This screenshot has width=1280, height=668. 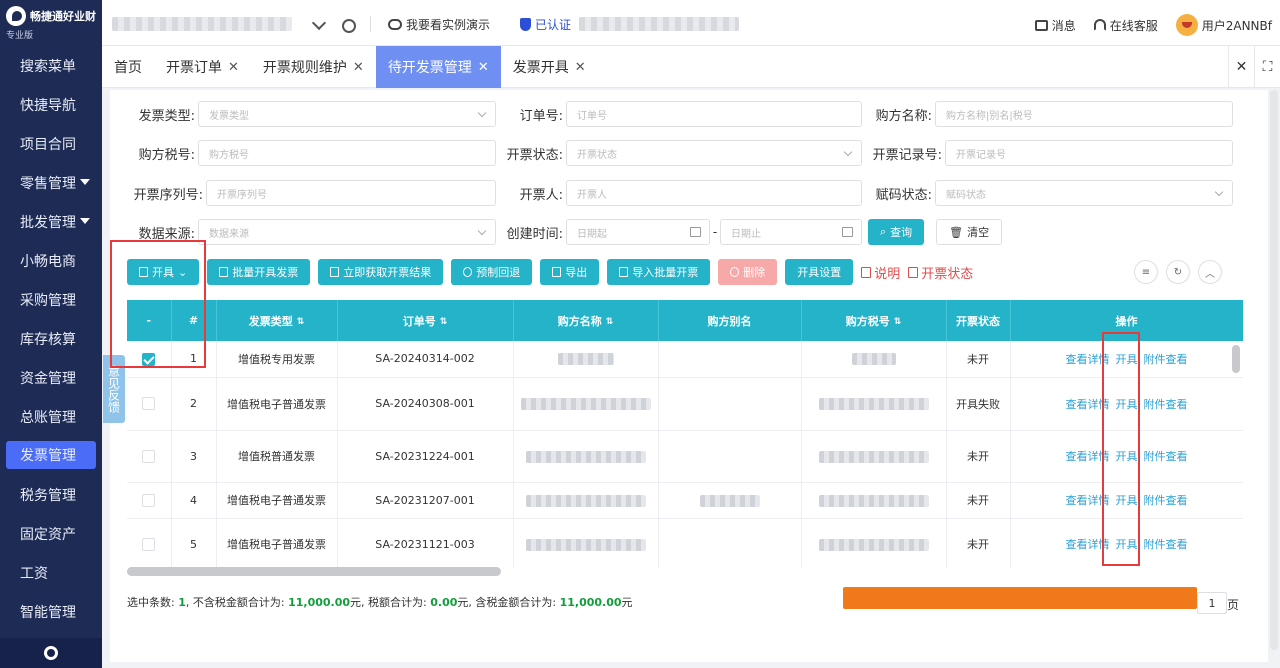 I want to click on row-invoice-type: 增值税电子普通发票, so click(x=277, y=500).